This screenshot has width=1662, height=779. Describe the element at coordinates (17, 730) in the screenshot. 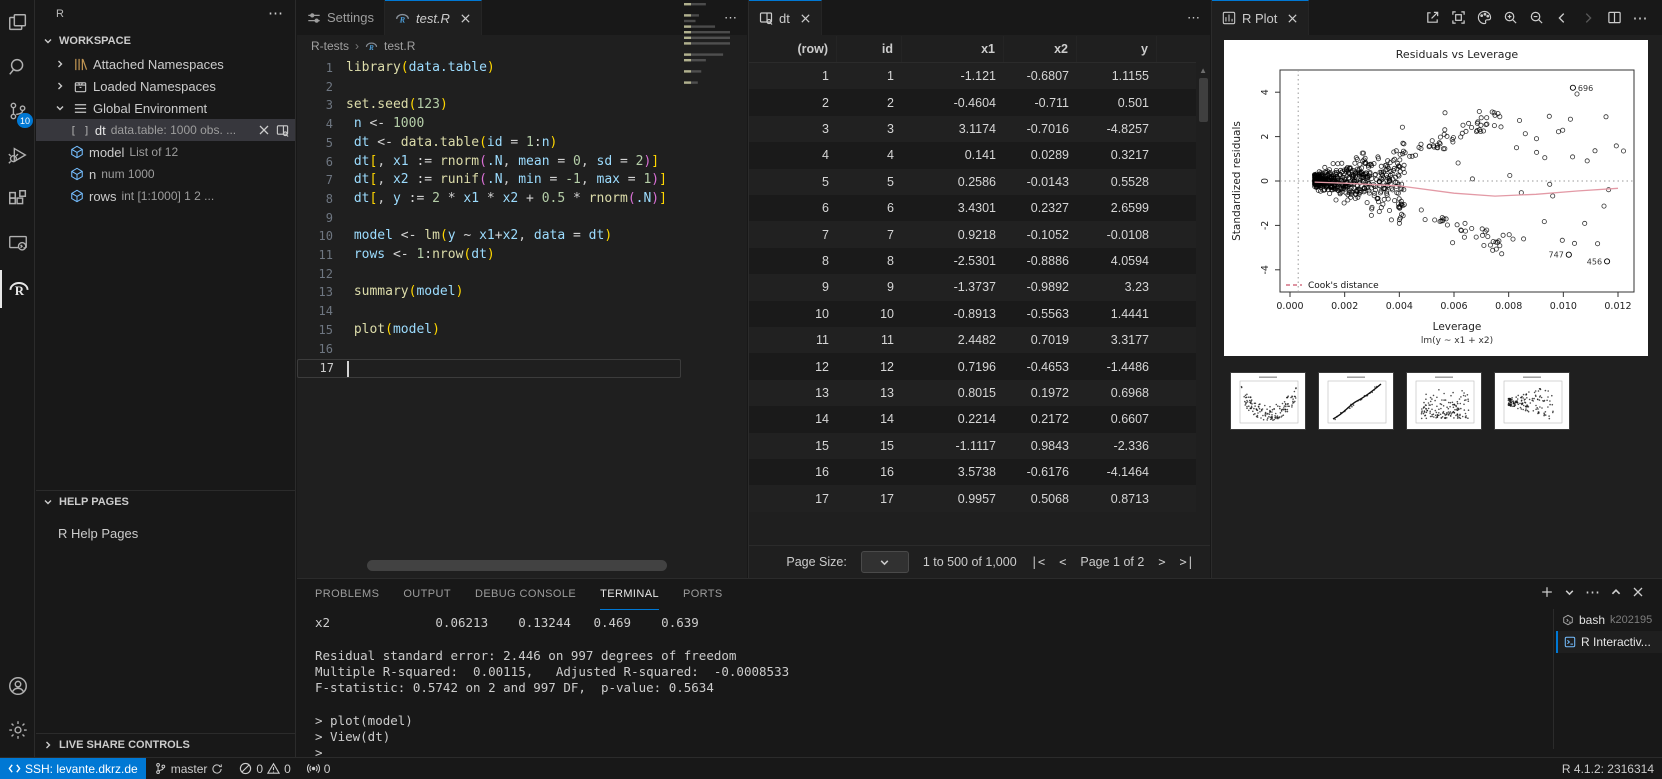

I see `settings-gear-icon` at that location.